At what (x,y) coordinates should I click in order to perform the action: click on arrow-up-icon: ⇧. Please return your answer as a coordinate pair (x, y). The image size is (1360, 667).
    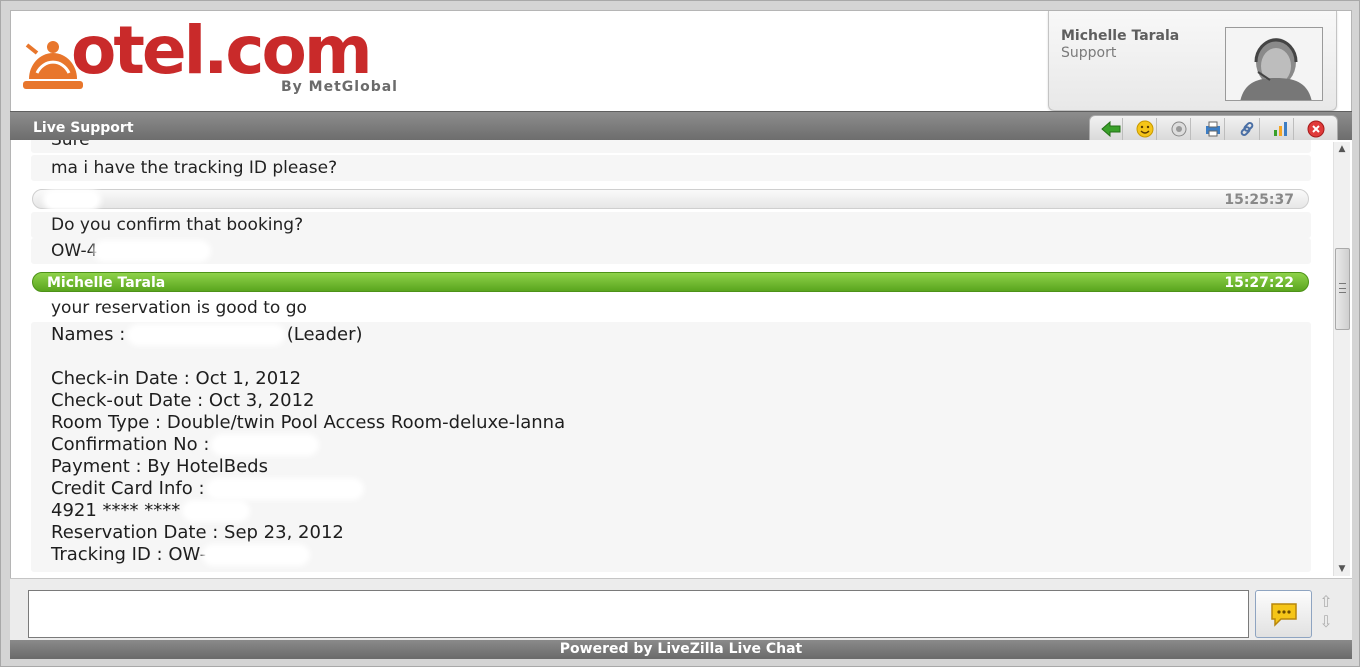
    Looking at the image, I should click on (1326, 602).